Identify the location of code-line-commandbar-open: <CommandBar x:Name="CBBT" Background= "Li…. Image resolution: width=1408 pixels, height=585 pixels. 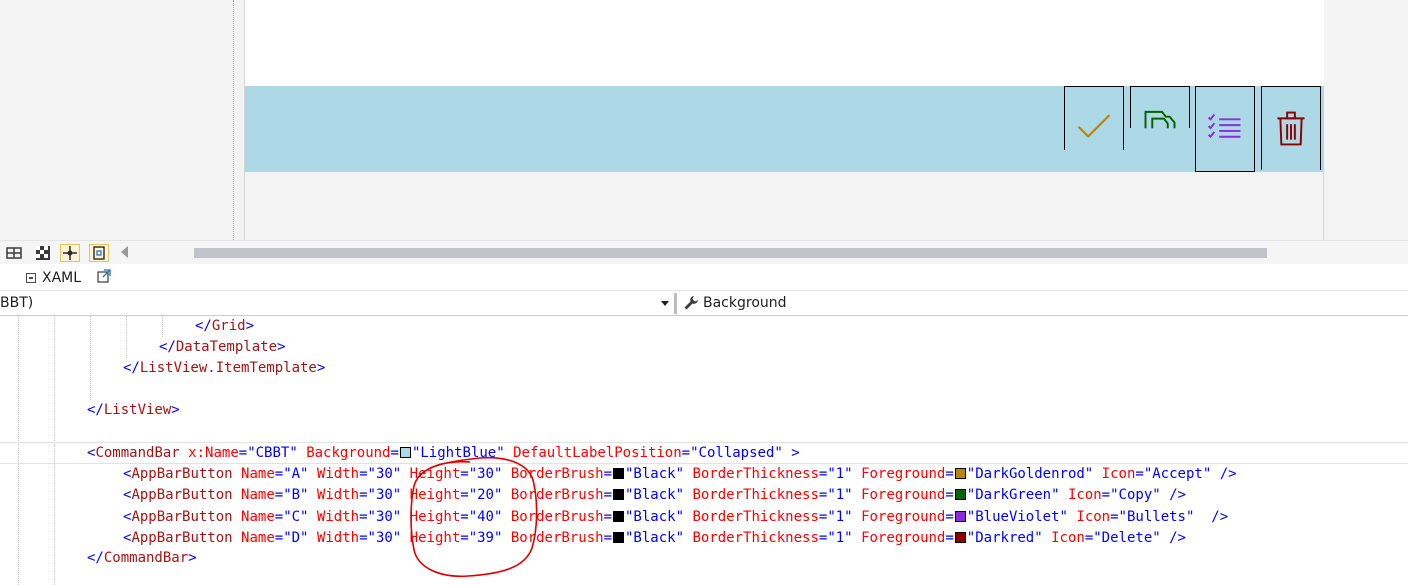
(443, 453).